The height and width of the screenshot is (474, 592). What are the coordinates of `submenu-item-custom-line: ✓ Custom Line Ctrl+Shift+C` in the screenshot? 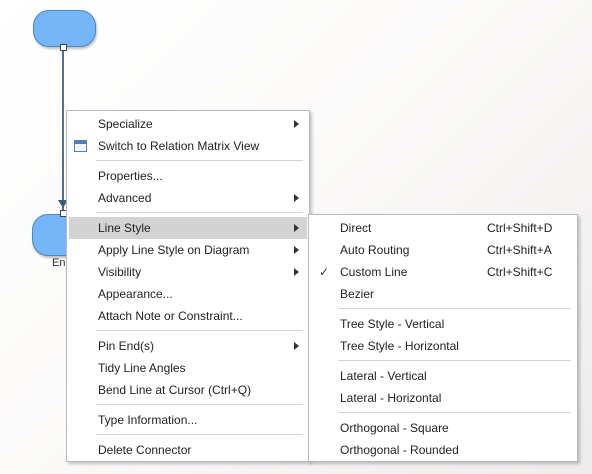 It's located at (443, 272).